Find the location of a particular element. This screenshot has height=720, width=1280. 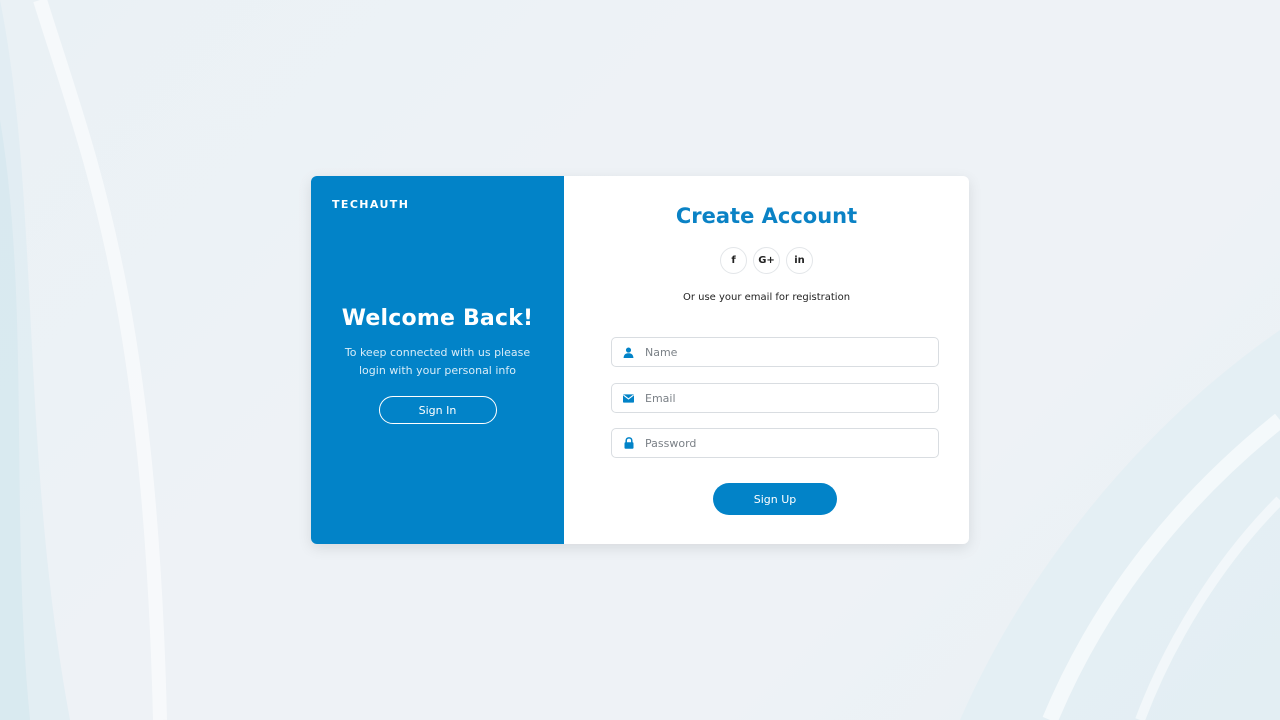

lock-icon is located at coordinates (628, 443).